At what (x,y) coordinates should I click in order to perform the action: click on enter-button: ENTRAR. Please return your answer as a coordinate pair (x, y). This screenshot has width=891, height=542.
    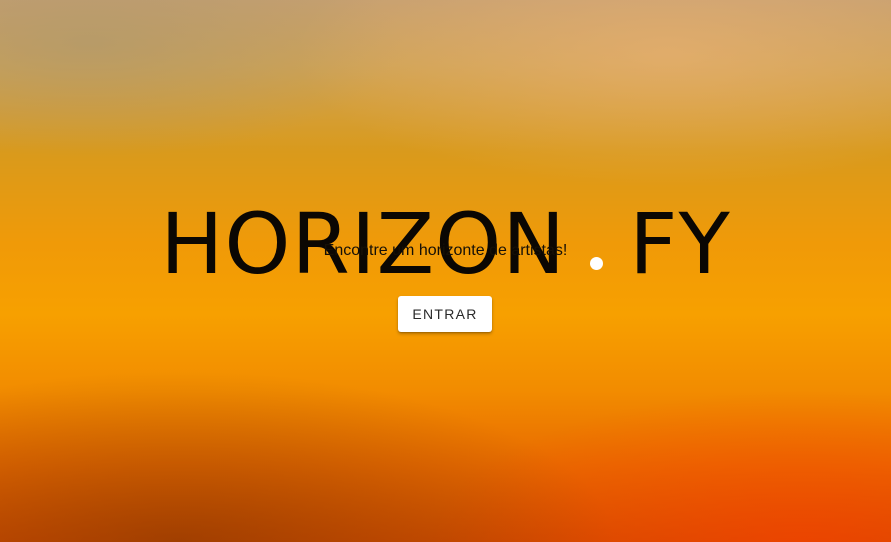
    Looking at the image, I should click on (445, 314).